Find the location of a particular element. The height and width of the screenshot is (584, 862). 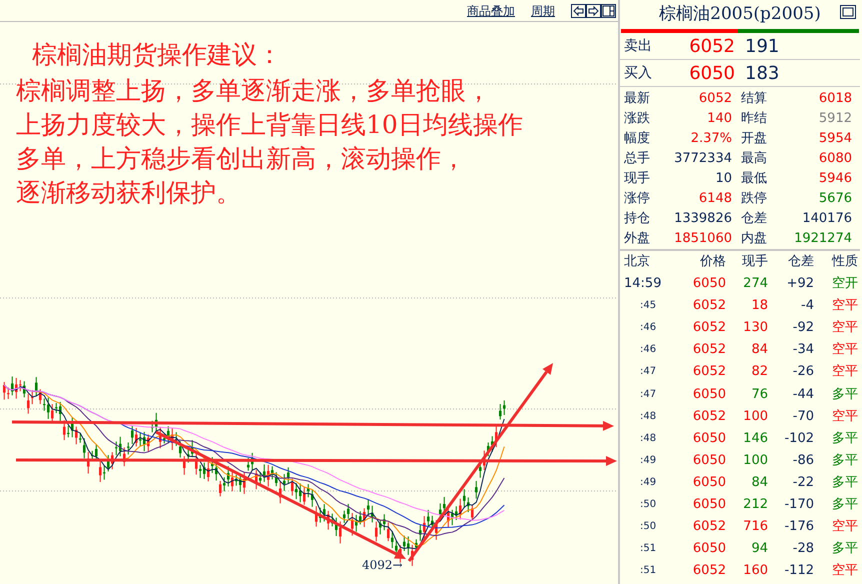

note-text: 上扬力度较大，操作上背靠日线10日均线操作 is located at coordinates (269, 125).